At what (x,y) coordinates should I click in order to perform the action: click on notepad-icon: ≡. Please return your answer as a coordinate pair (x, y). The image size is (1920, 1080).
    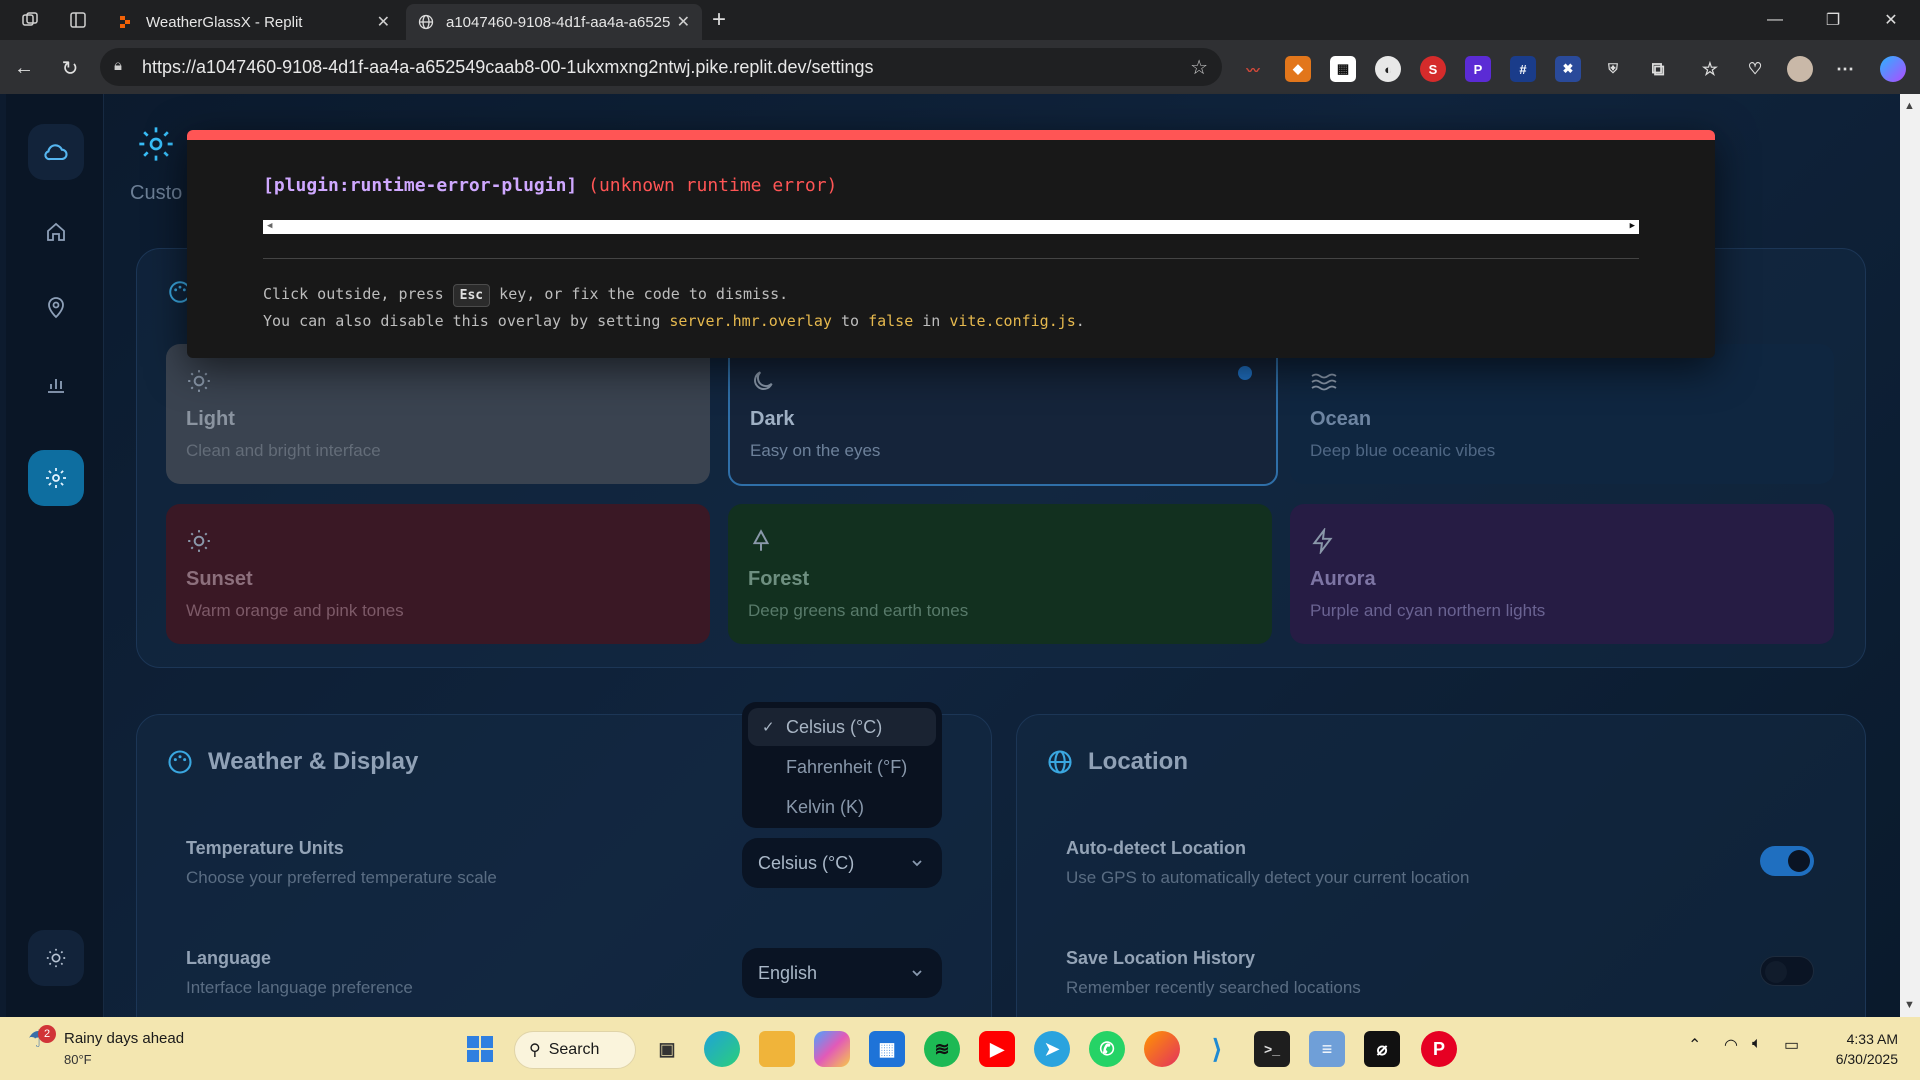
    Looking at the image, I should click on (1327, 1049).